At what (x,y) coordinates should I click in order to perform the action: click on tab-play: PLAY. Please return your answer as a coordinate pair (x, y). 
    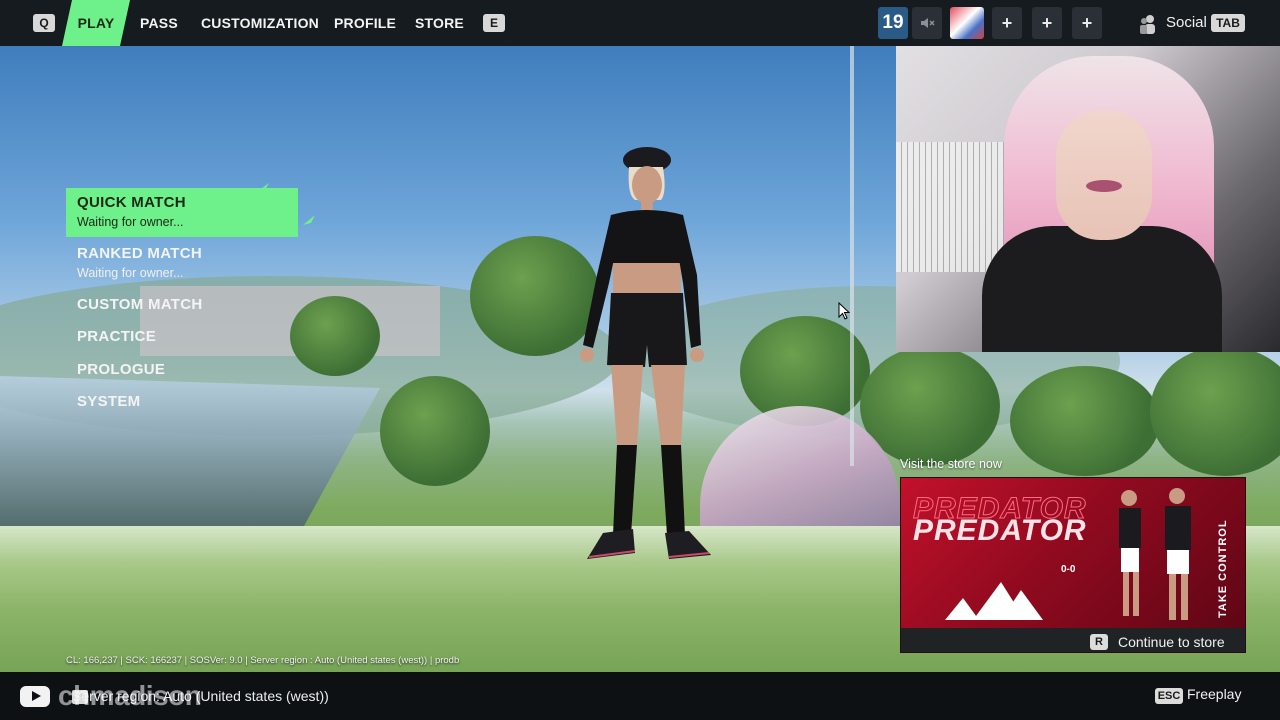
    Looking at the image, I should click on (96, 23).